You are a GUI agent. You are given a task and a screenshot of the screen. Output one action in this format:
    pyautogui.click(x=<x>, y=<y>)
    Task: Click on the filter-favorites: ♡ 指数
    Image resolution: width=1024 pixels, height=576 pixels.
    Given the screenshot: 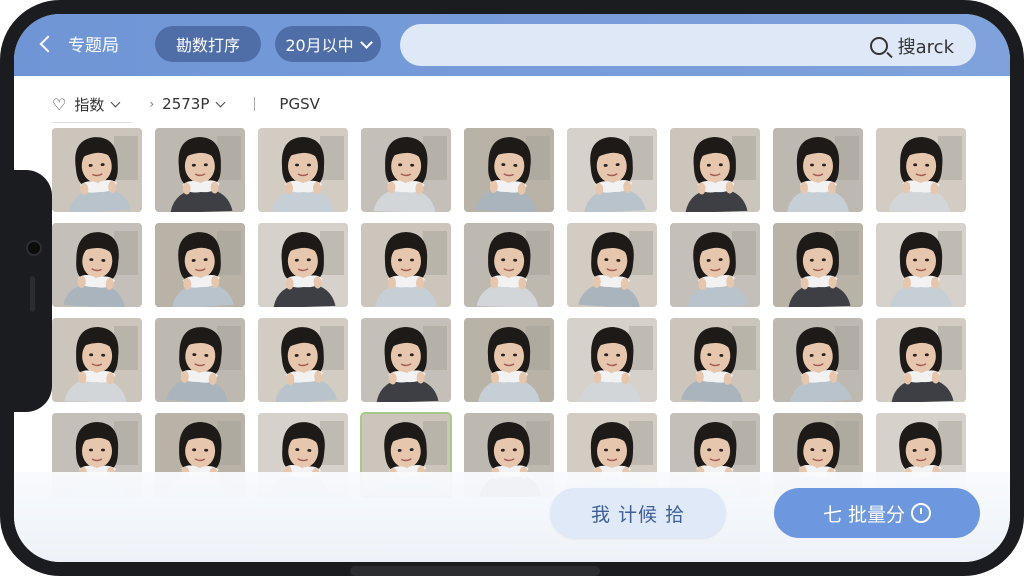 What is the action you would take?
    pyautogui.click(x=86, y=104)
    